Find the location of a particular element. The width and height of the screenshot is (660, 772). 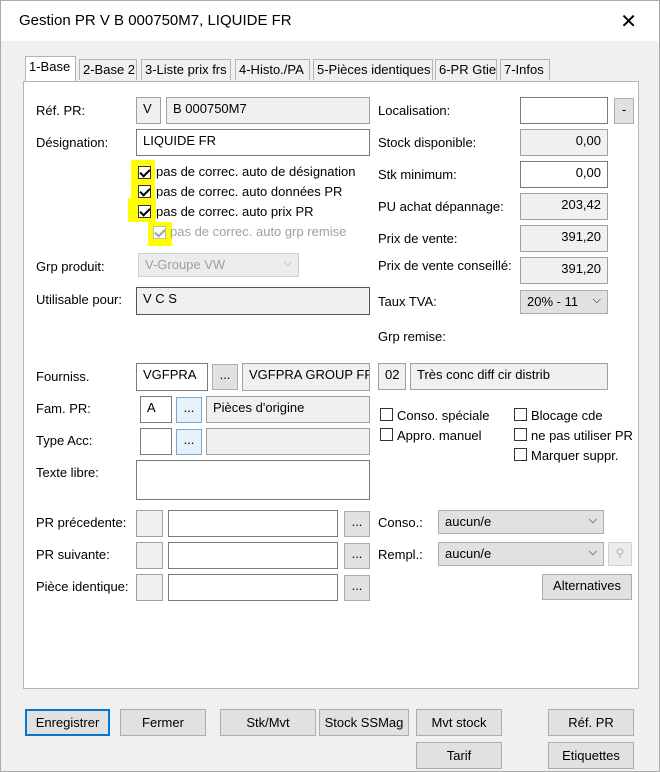

checkbox-label: pas de correc. auto grp remise is located at coordinates (258, 231).